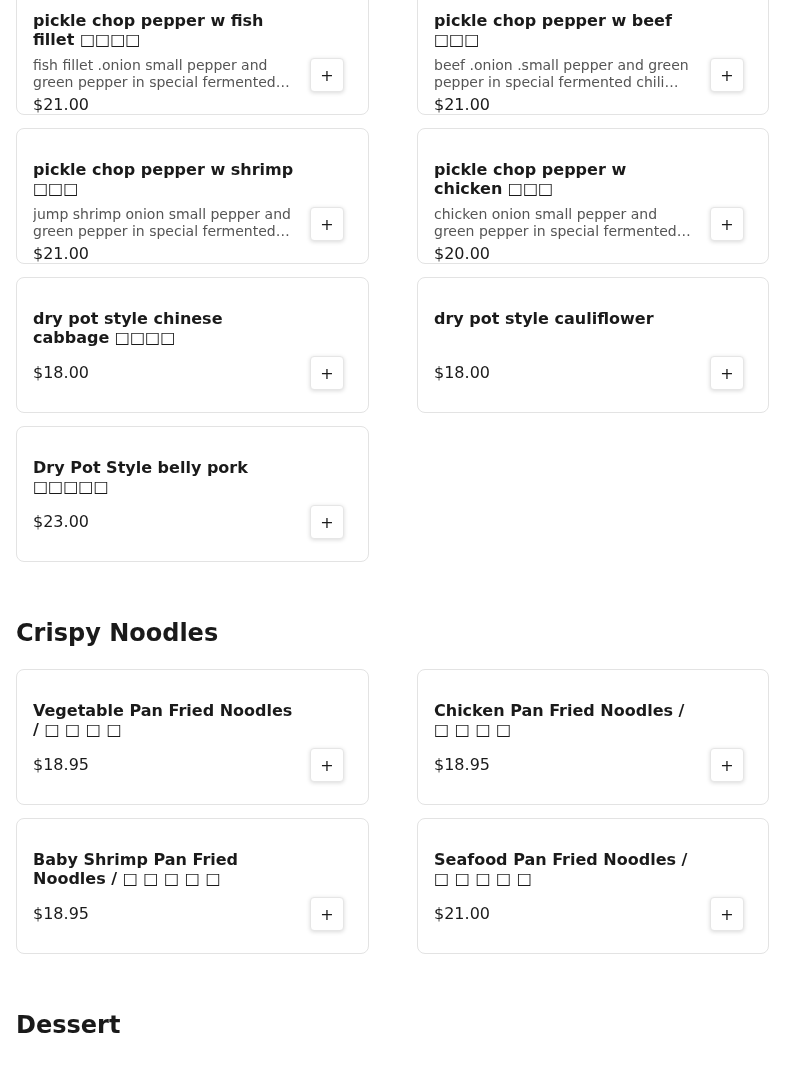 The height and width of the screenshot is (1084, 785). I want to click on item-name: pickle chop pepper w beef □□□, so click(553, 30).